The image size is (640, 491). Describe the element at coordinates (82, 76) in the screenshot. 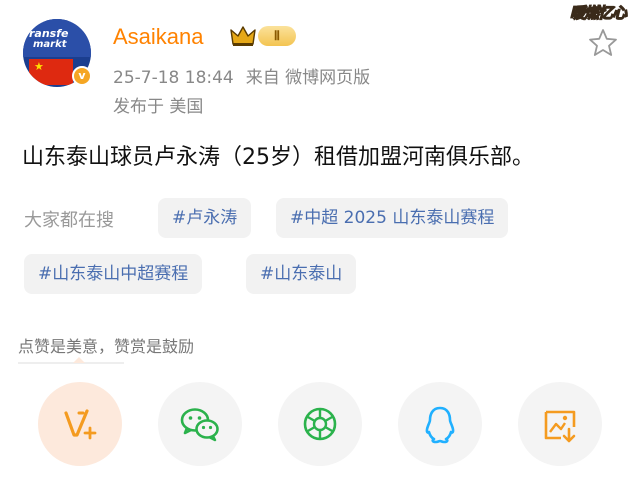

I see `verified-badge: v` at that location.